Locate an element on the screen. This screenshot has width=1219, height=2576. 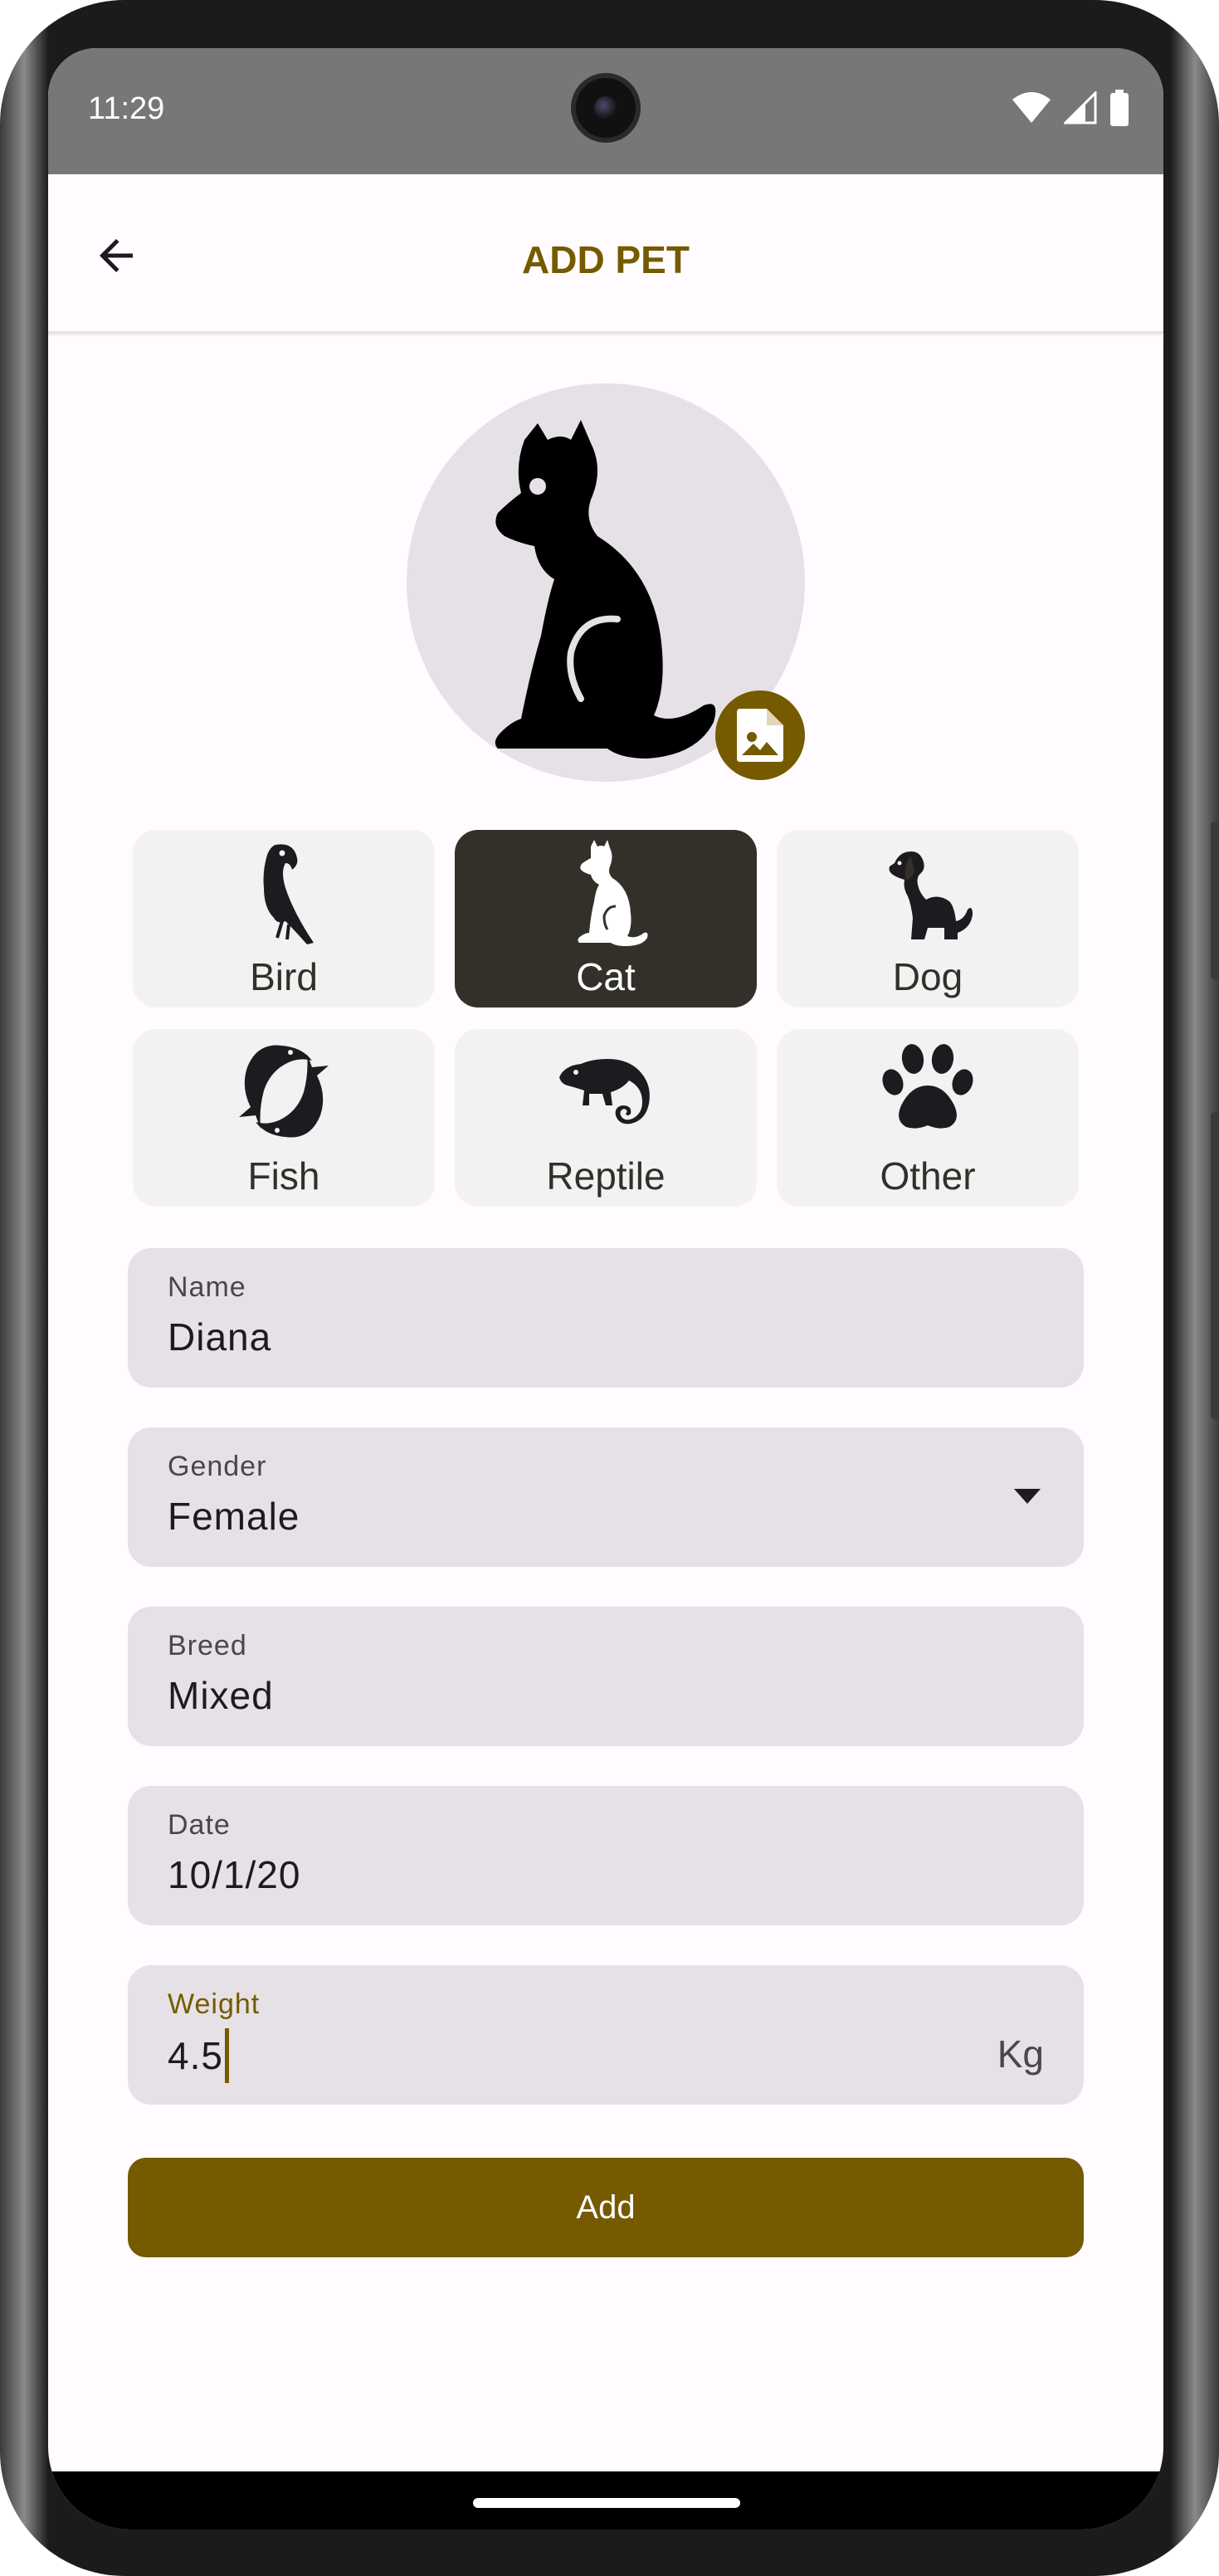
cat-silhouette-icon is located at coordinates (606, 589).